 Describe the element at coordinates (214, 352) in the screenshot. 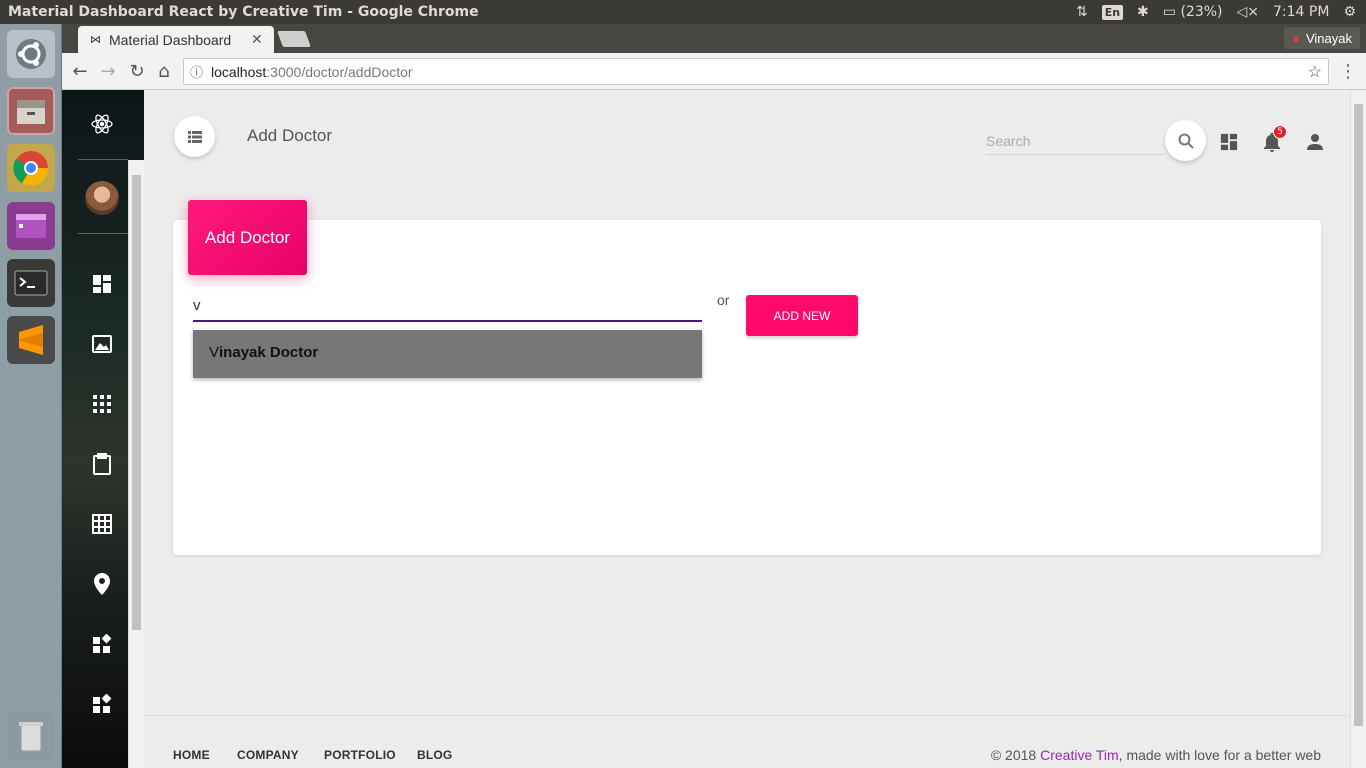

I see `option-match-text: V` at that location.